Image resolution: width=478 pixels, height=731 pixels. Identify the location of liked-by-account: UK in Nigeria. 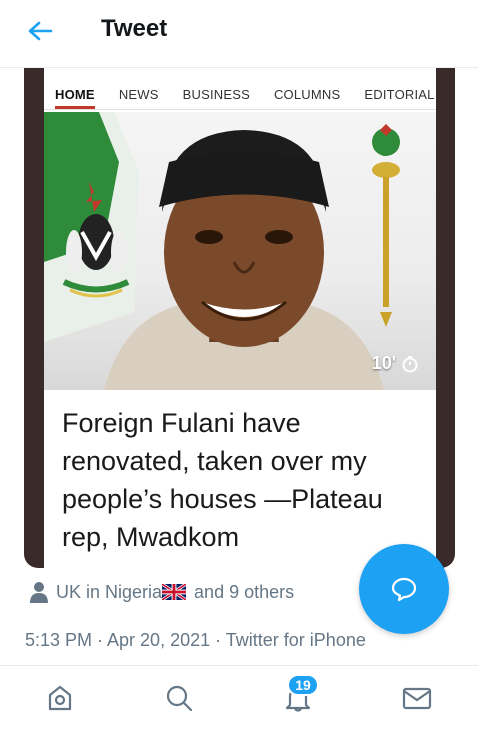
(109, 591).